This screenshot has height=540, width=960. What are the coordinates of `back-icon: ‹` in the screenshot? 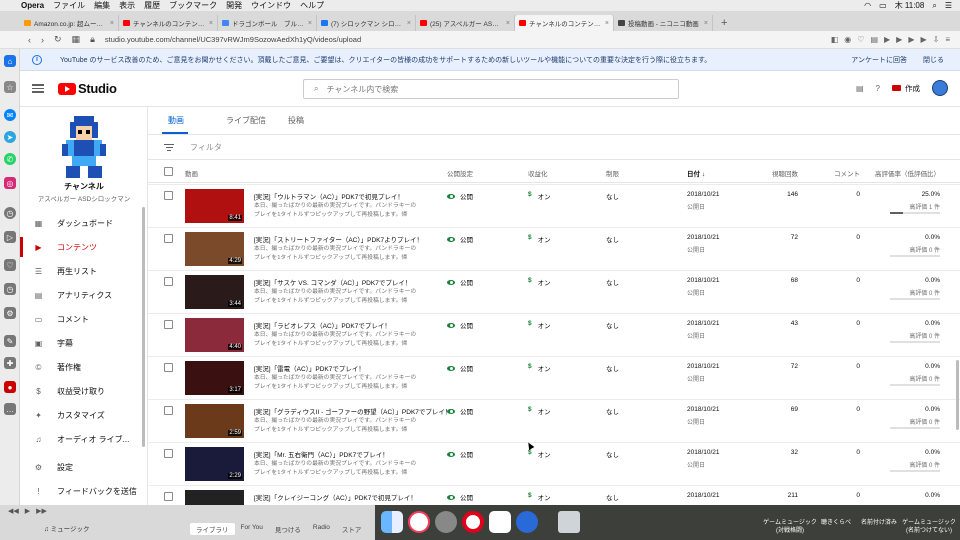 It's located at (29, 40).